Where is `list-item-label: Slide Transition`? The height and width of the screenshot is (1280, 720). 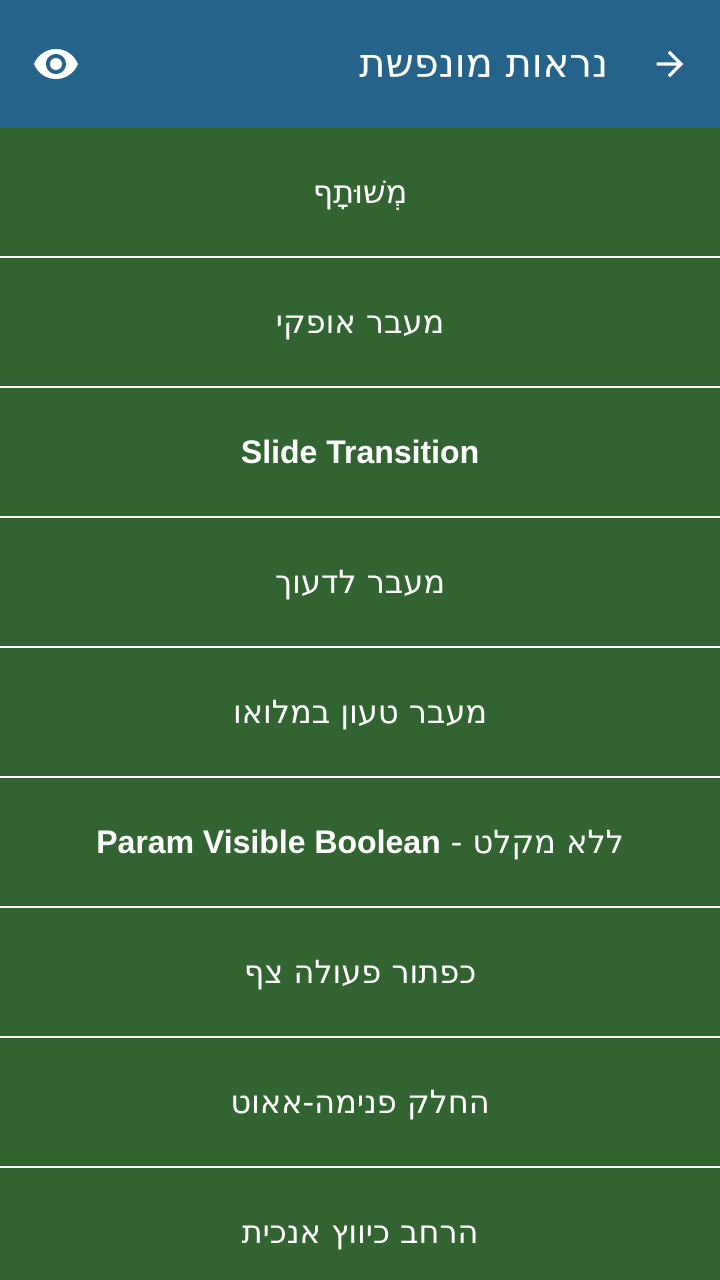
list-item-label: Slide Transition is located at coordinates (360, 451).